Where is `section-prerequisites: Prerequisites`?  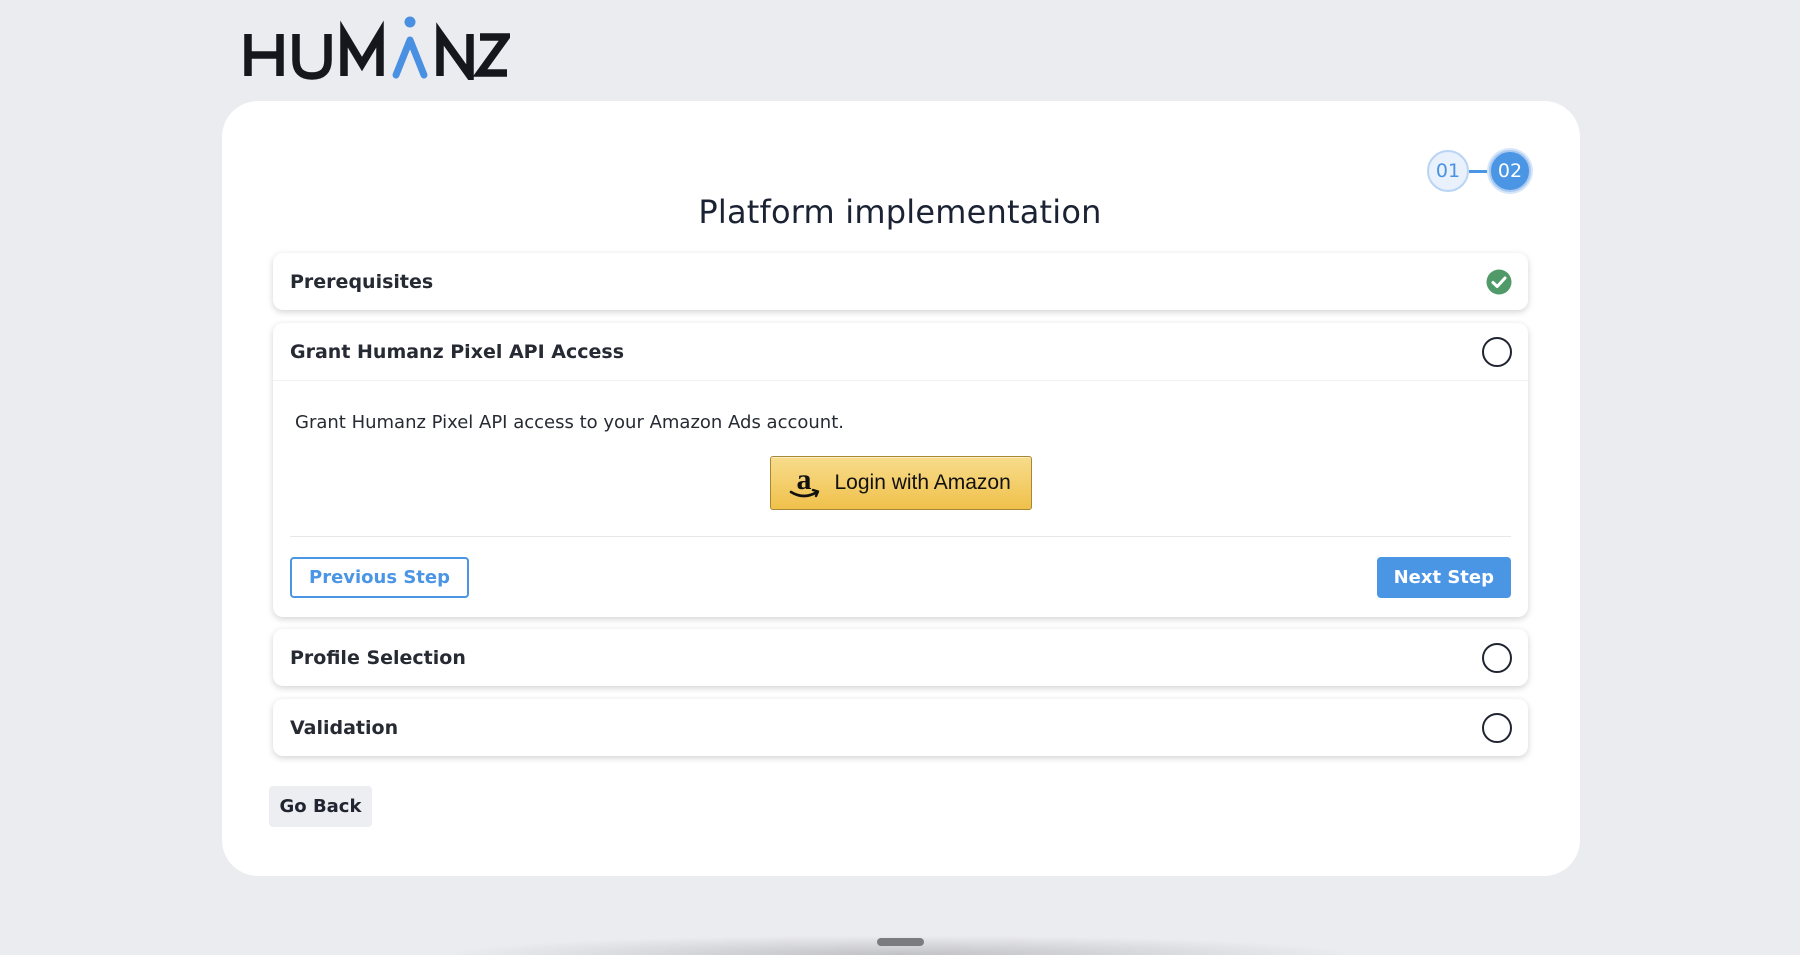
section-prerequisites: Prerequisites is located at coordinates (900, 281).